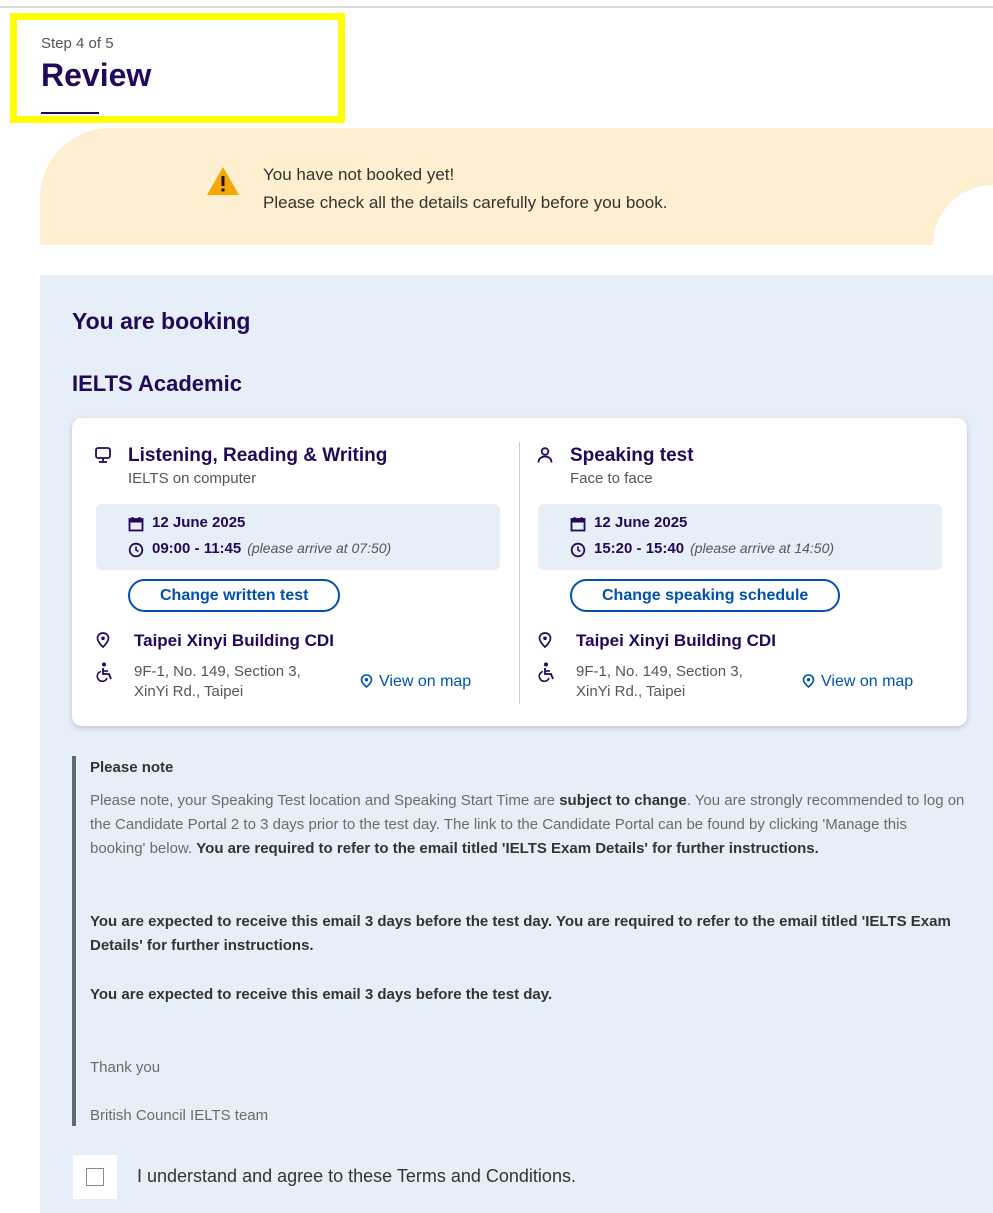  What do you see at coordinates (234, 640) in the screenshot?
I see `written-venue-name: Taipei Xinyi Building CDI` at bounding box center [234, 640].